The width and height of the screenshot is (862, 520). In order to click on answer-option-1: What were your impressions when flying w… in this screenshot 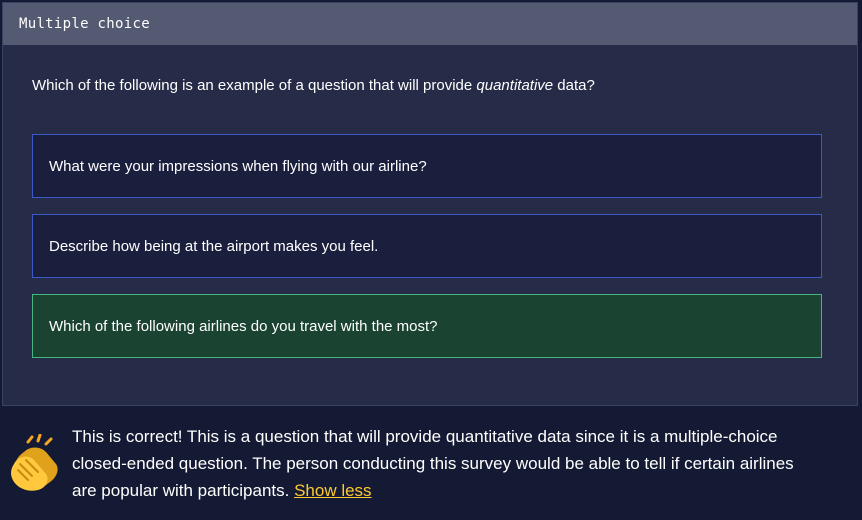, I will do `click(427, 166)`.